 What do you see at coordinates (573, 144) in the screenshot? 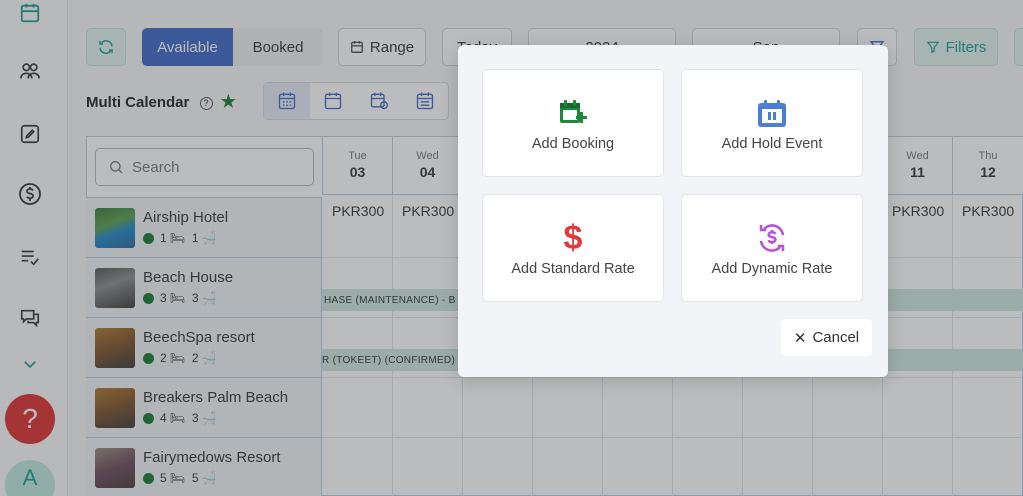
I see `add-booking-label: Add Booking` at bounding box center [573, 144].